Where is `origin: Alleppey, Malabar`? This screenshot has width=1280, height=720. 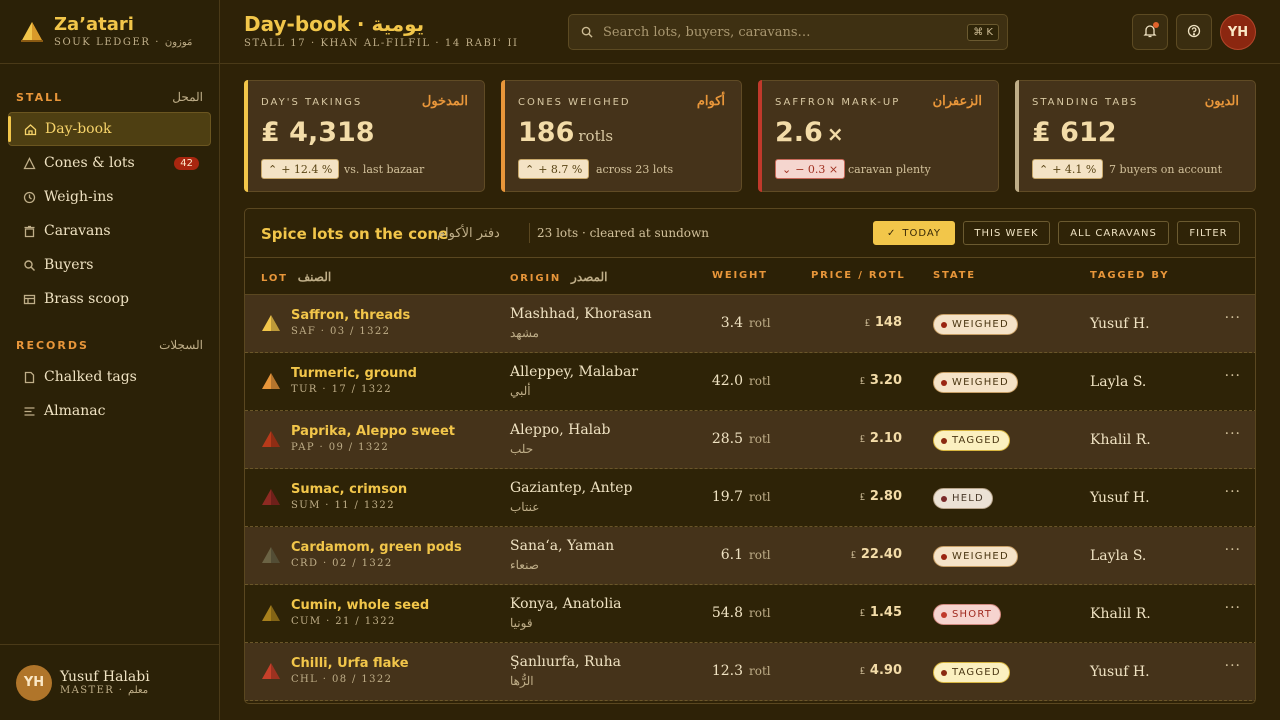
origin: Alleppey, Malabar is located at coordinates (574, 372).